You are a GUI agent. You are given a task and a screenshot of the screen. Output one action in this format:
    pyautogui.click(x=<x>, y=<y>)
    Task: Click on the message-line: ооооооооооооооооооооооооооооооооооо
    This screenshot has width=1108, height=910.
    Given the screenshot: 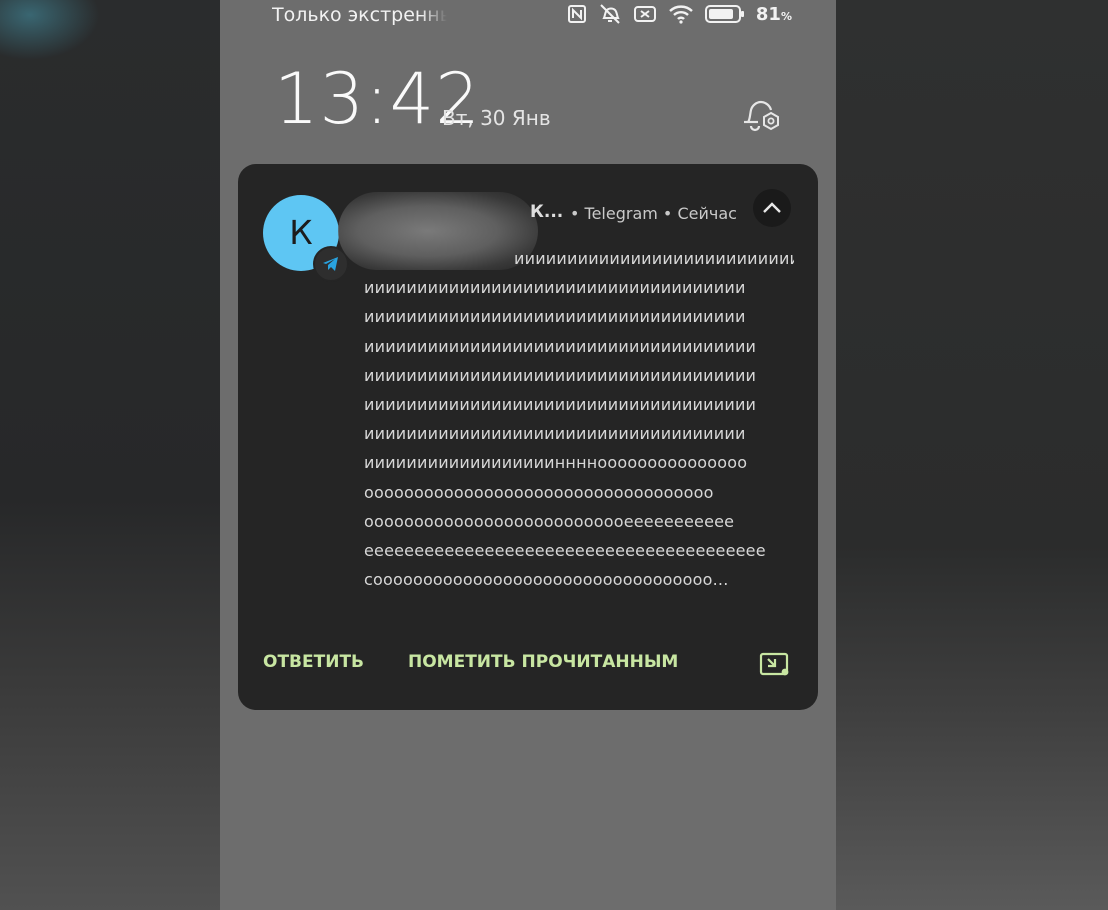 What is the action you would take?
    pyautogui.click(x=539, y=492)
    